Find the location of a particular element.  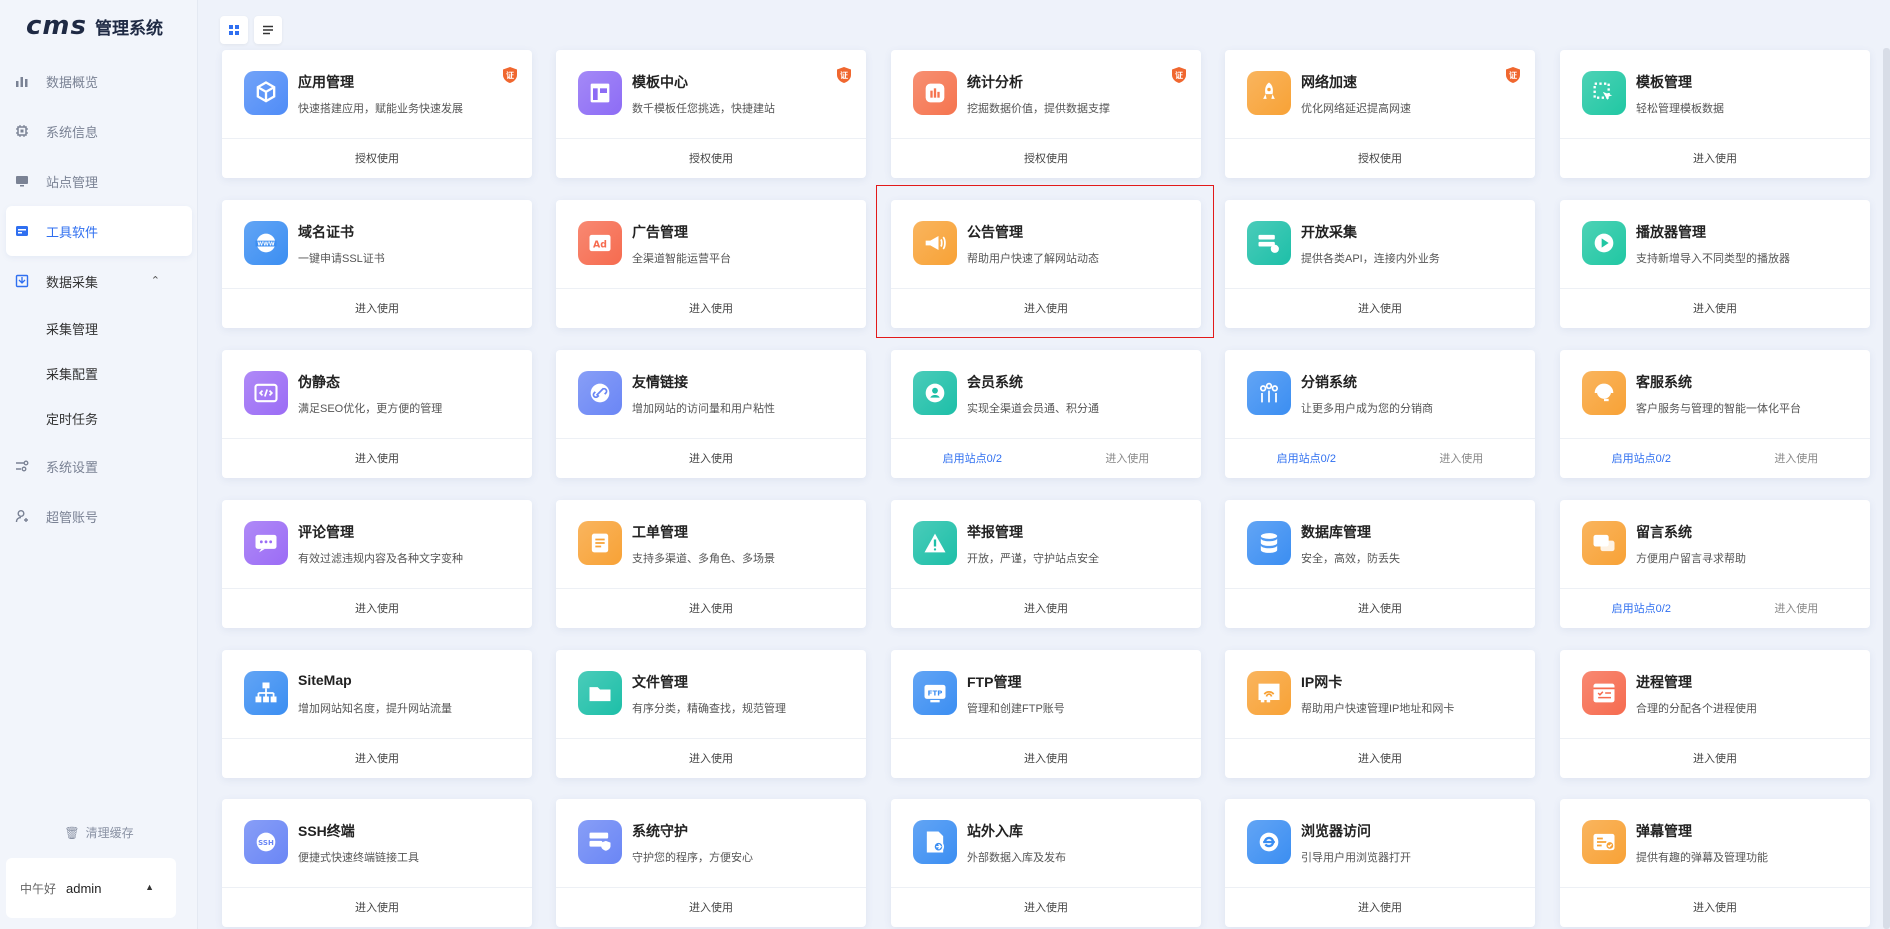

tool-card: 网络加速 优化网络延迟提高网速 证授权使用 is located at coordinates (1380, 114).